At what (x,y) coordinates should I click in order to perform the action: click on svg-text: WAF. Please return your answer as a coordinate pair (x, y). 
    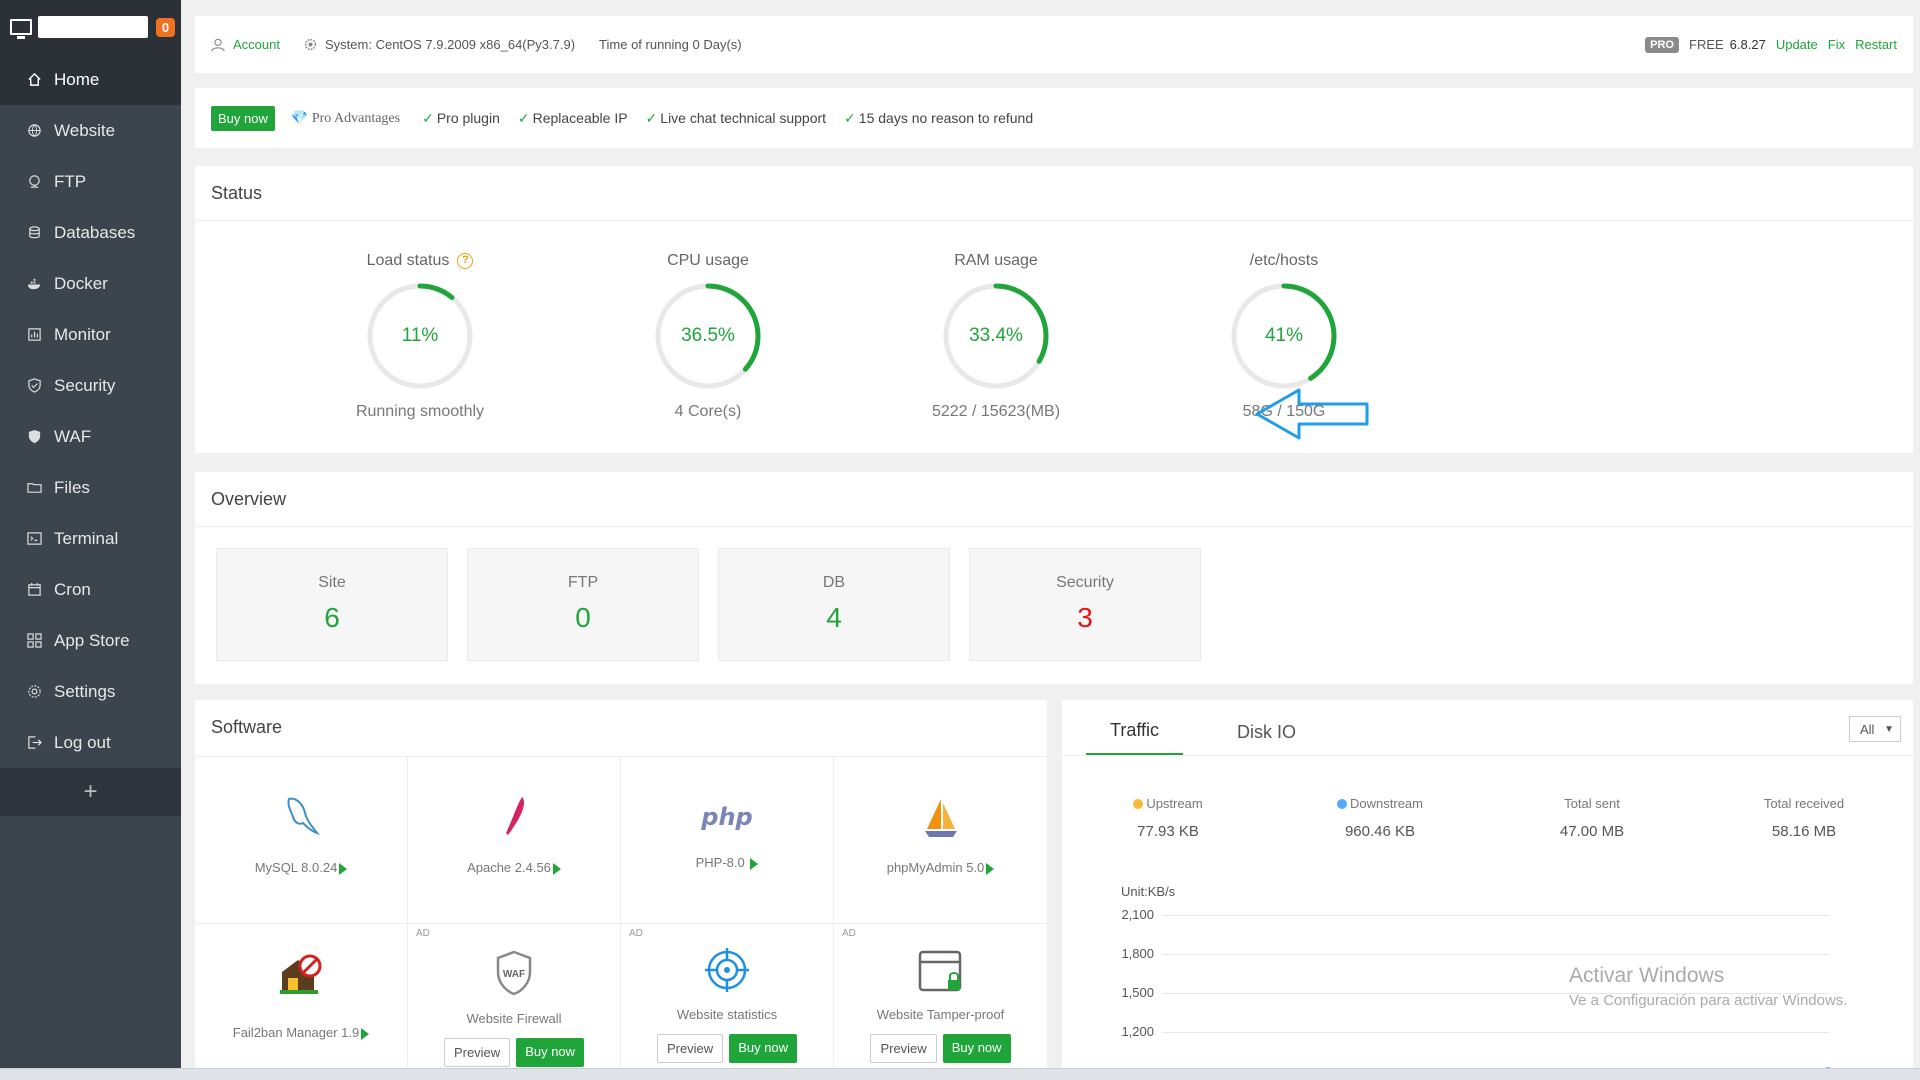
    Looking at the image, I should click on (514, 974).